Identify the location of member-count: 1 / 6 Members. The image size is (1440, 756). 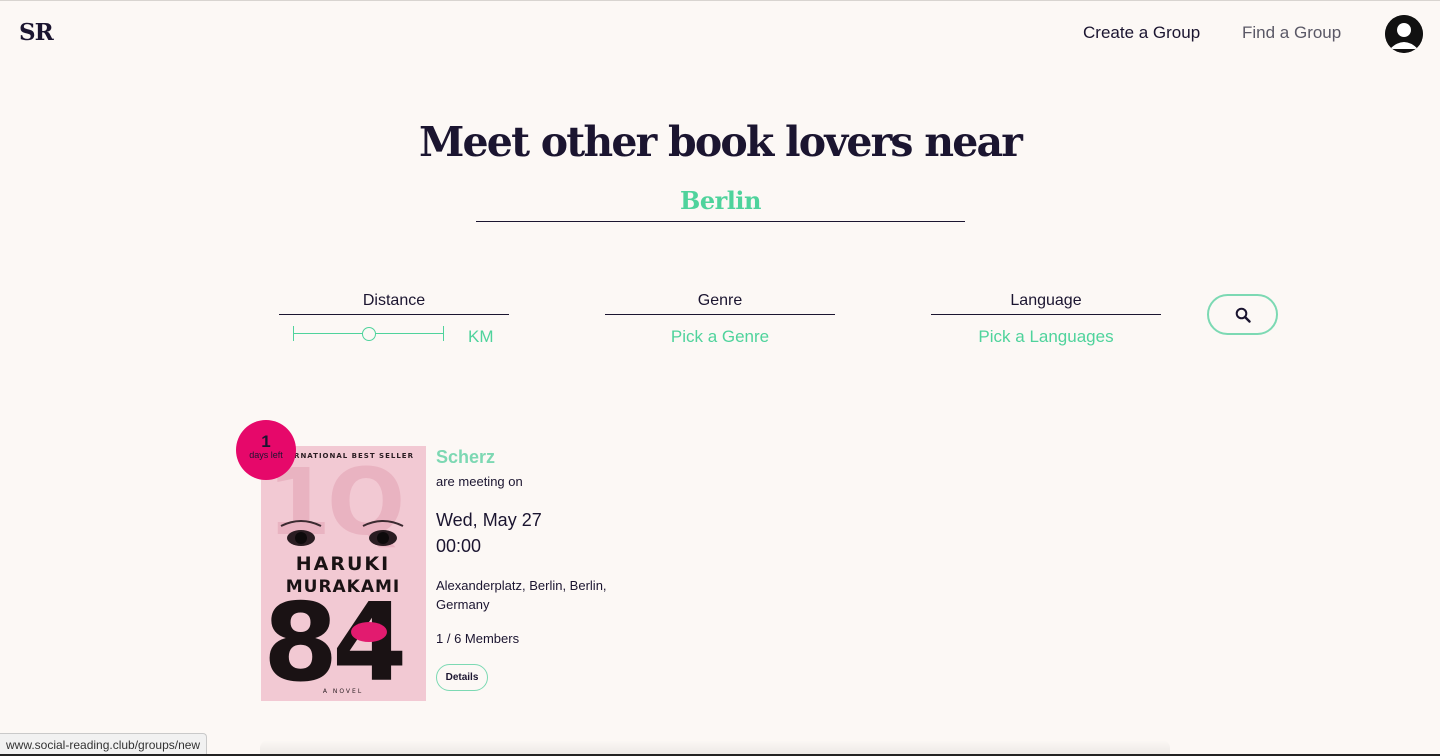
(478, 638).